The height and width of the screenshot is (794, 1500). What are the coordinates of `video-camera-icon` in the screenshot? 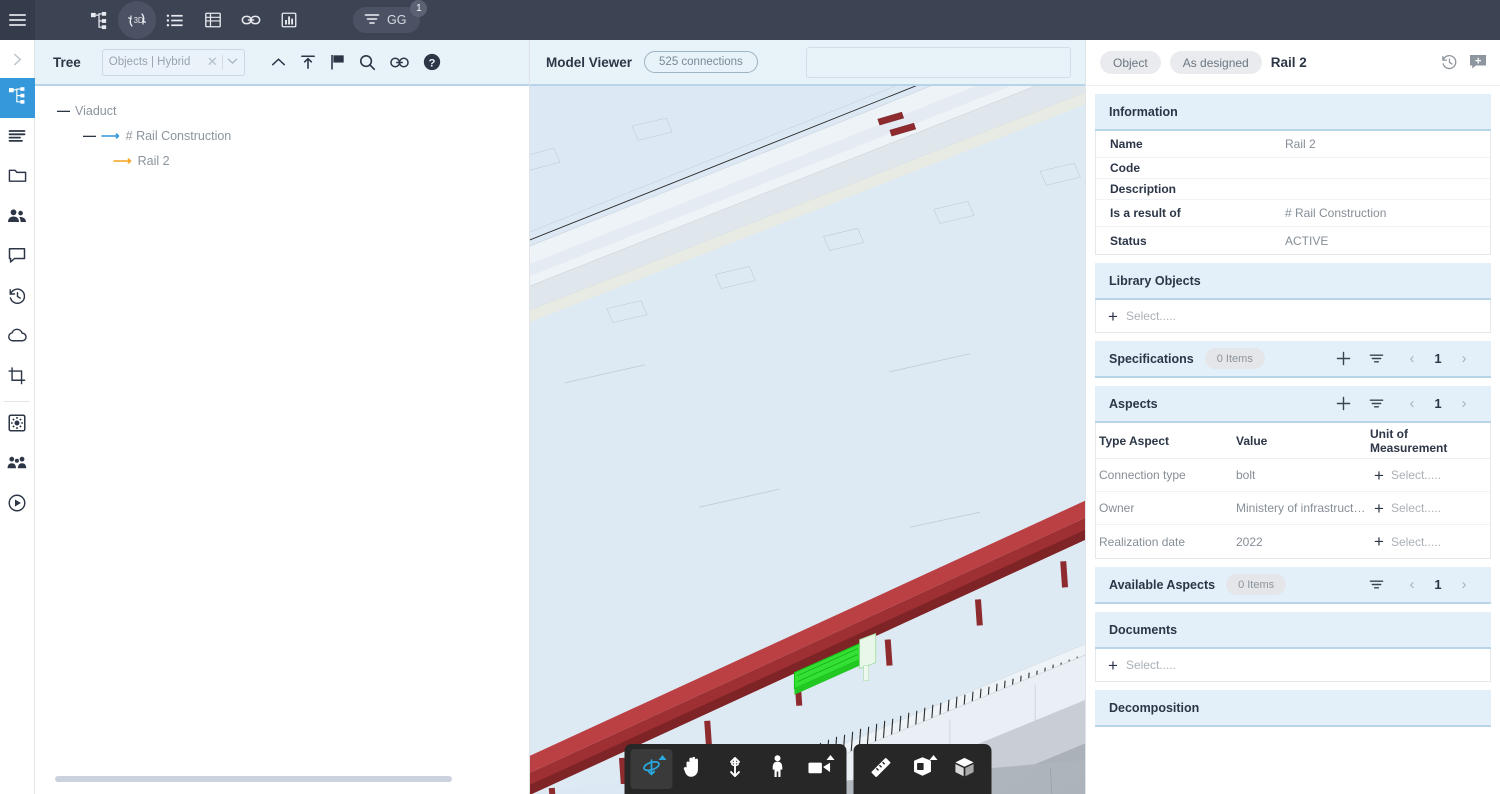 It's located at (819, 769).